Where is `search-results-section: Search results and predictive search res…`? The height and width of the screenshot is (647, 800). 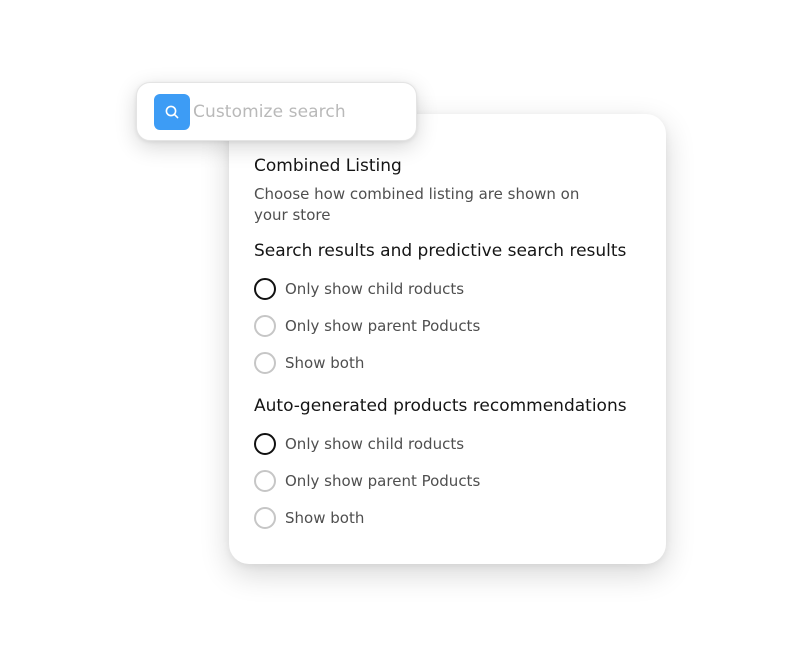 search-results-section: Search results and predictive search res… is located at coordinates (460, 310).